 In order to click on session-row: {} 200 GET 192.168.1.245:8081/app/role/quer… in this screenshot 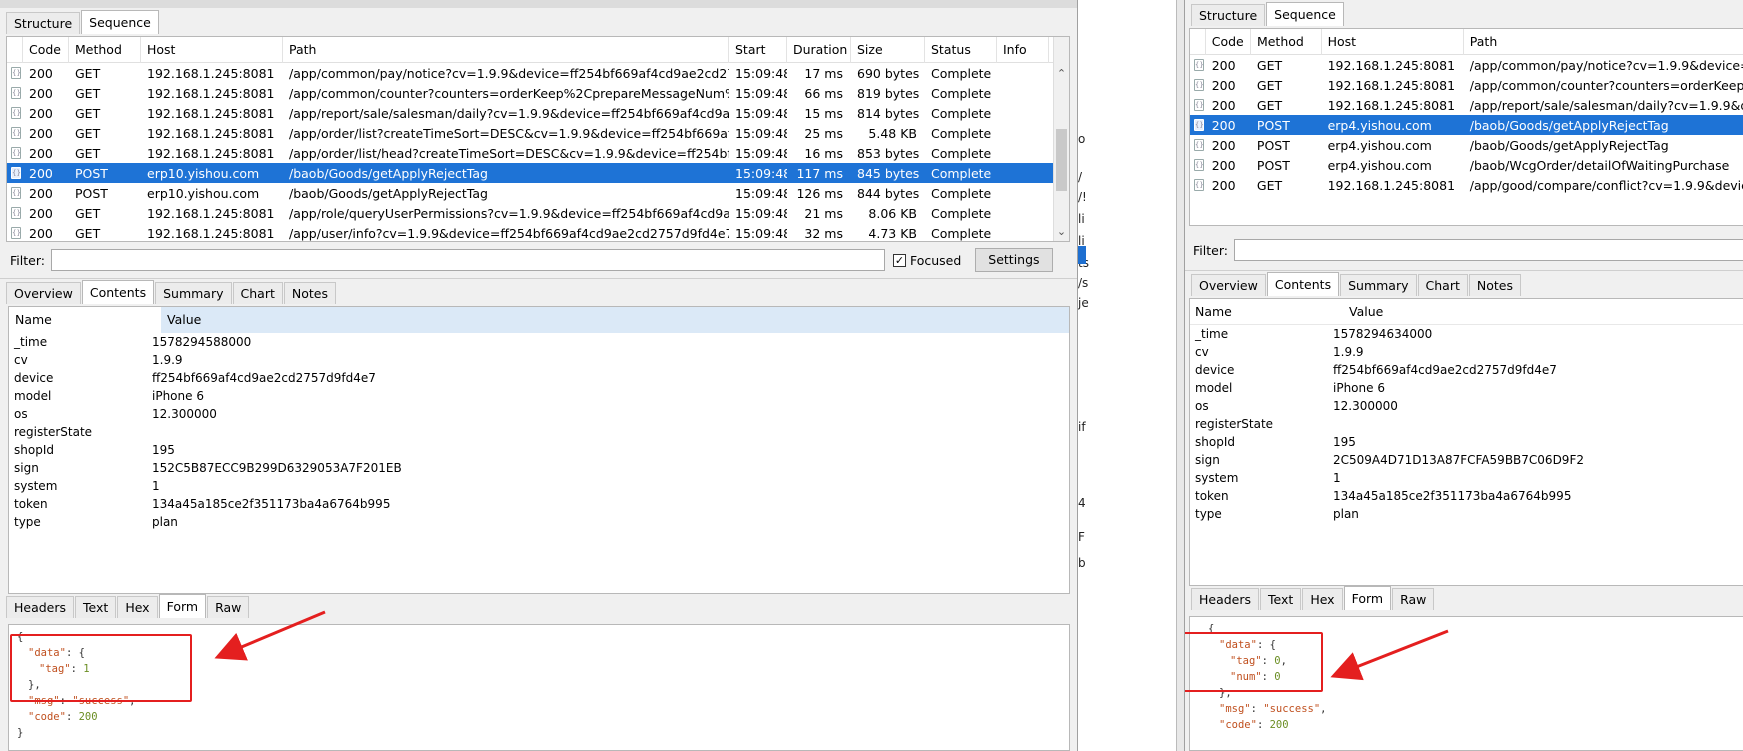, I will do `click(538, 213)`.